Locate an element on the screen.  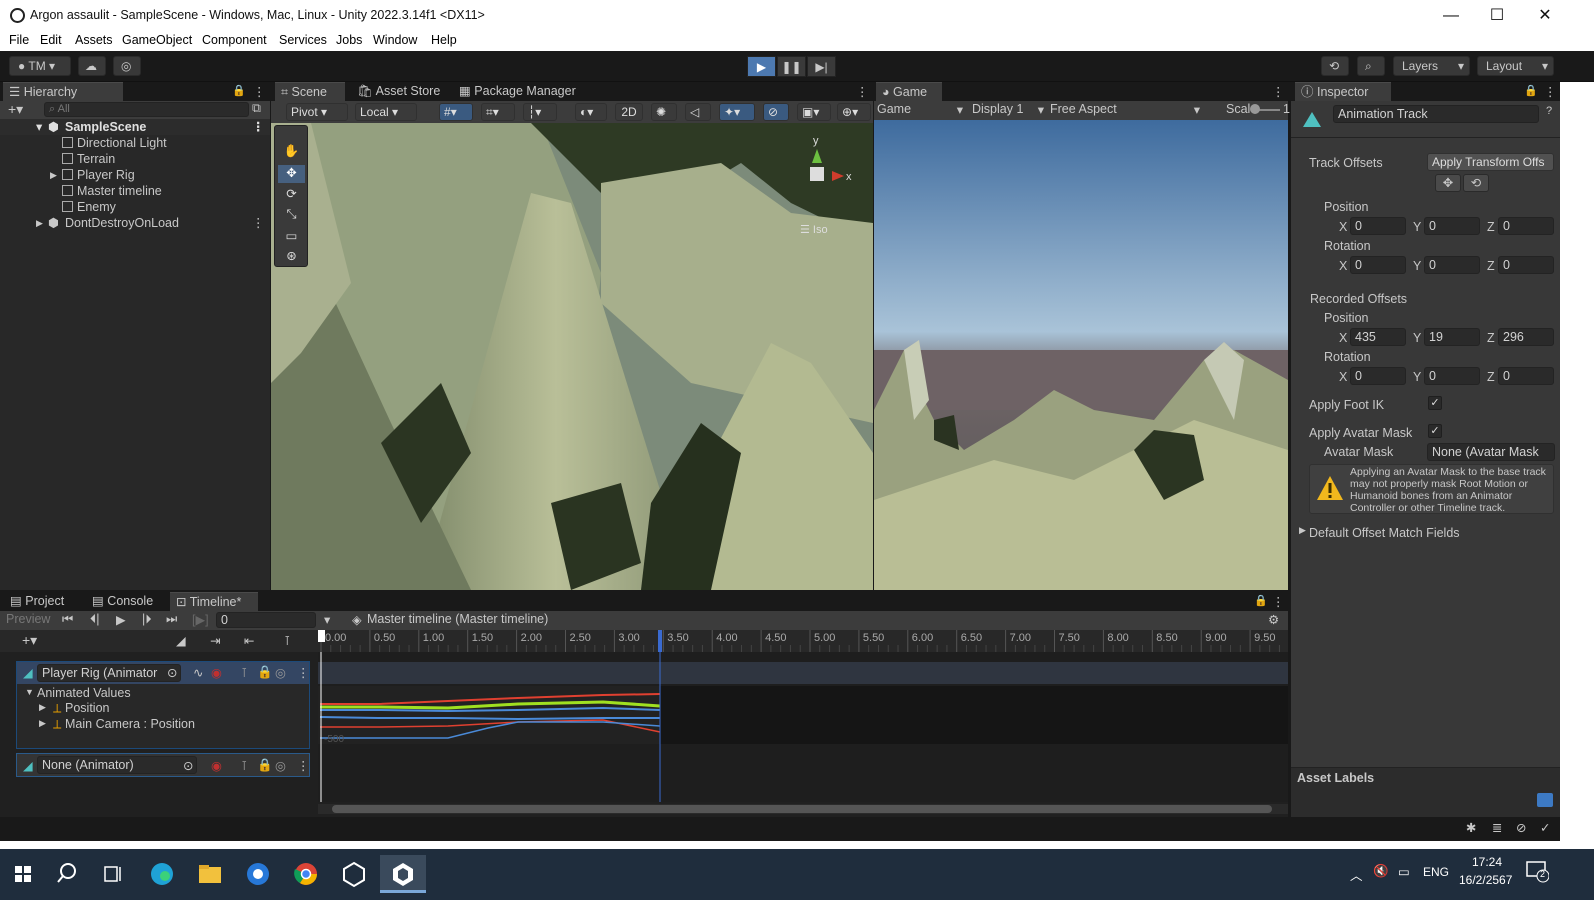
hierarchy-item-terrain: Terrain is located at coordinates (135, 159).